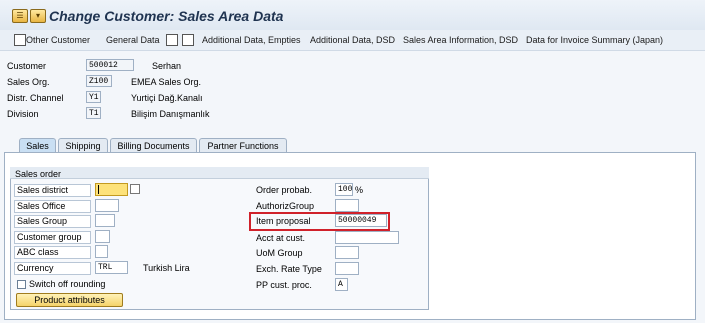  Describe the element at coordinates (99, 81) in the screenshot. I see `salesorg-field: Z100` at that location.